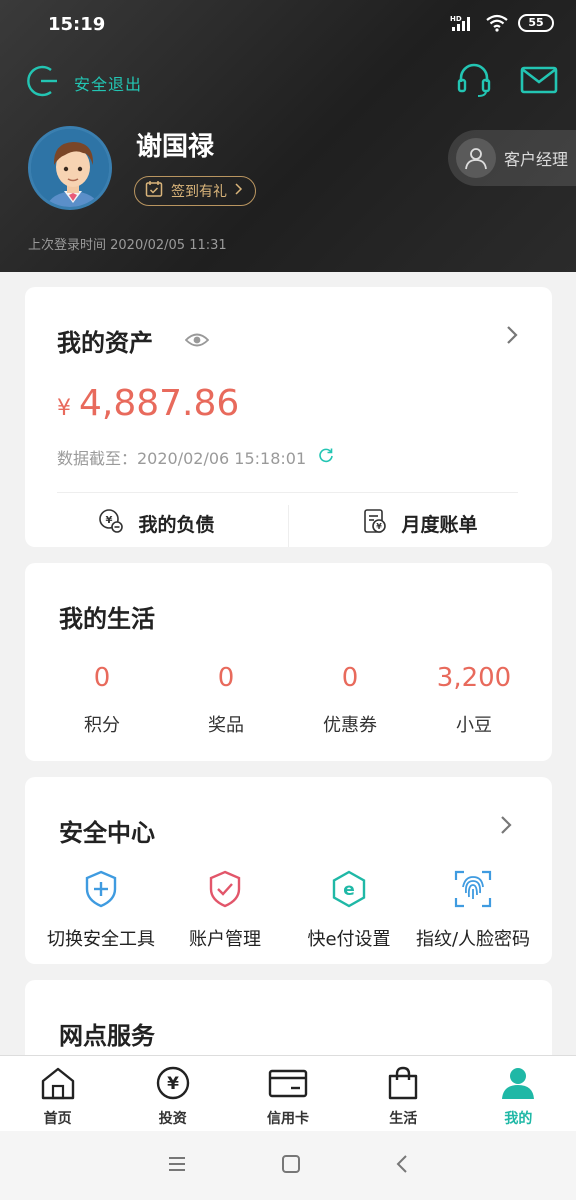 The height and width of the screenshot is (1200, 576). I want to click on biometric-settings: 指纹/人脸密码, so click(473, 910).